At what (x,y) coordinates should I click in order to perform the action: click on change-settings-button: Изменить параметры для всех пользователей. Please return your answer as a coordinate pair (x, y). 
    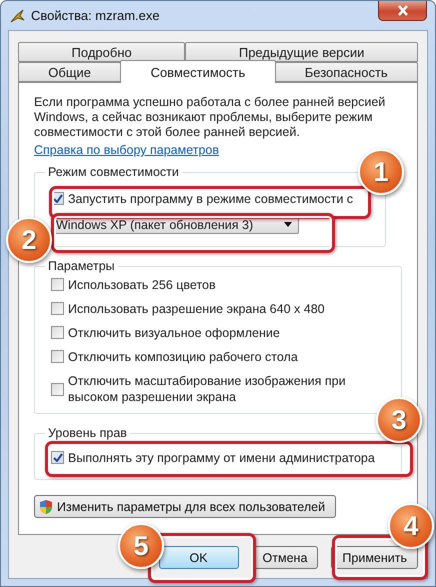
    Looking at the image, I should click on (185, 506).